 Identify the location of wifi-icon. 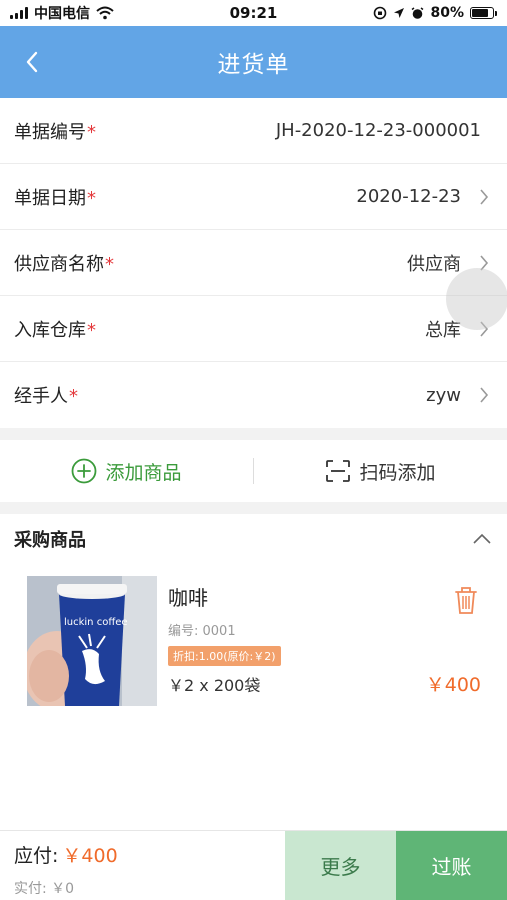
(105, 13).